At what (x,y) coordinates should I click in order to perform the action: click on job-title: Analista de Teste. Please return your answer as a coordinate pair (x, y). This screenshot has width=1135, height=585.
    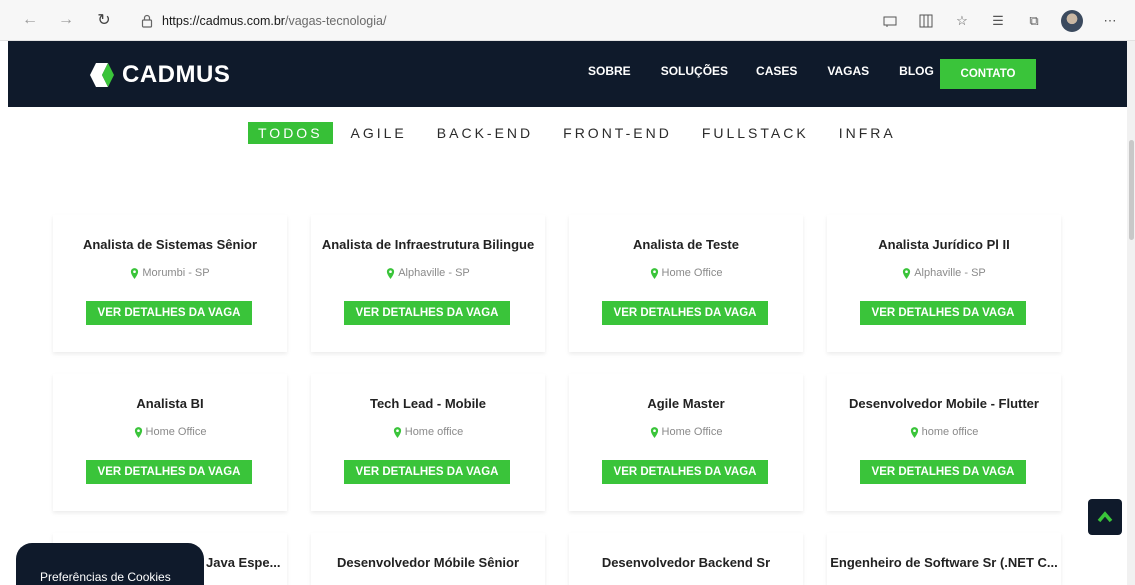
    Looking at the image, I should click on (686, 244).